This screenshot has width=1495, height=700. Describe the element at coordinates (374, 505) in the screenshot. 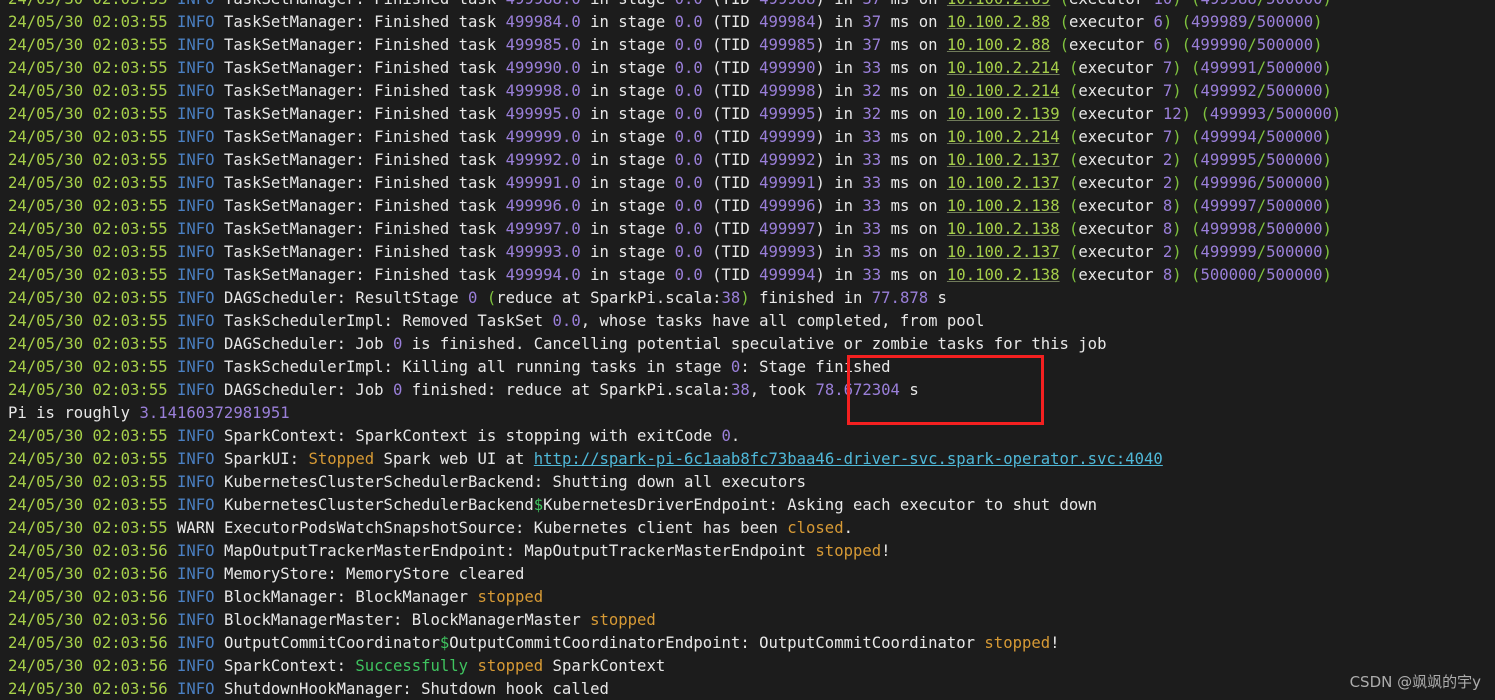

I see `log-token-txt: KubernetesClusterSchedulerBackend` at that location.